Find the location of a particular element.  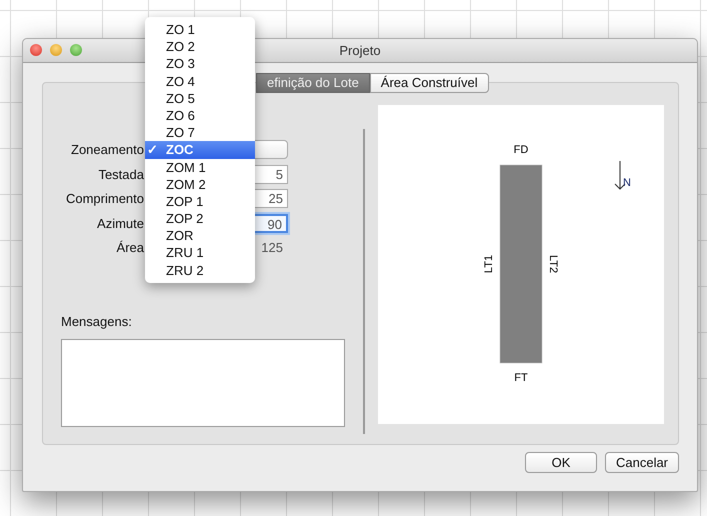

menu-item: ZO 7 is located at coordinates (200, 133).